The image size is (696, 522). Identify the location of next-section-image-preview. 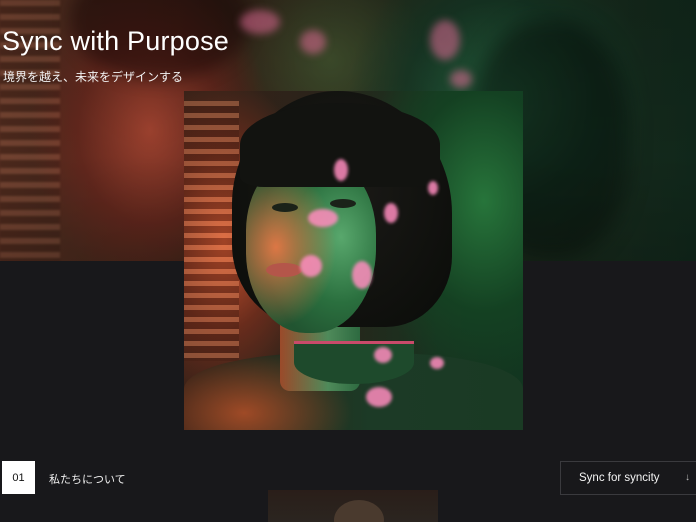
(353, 506).